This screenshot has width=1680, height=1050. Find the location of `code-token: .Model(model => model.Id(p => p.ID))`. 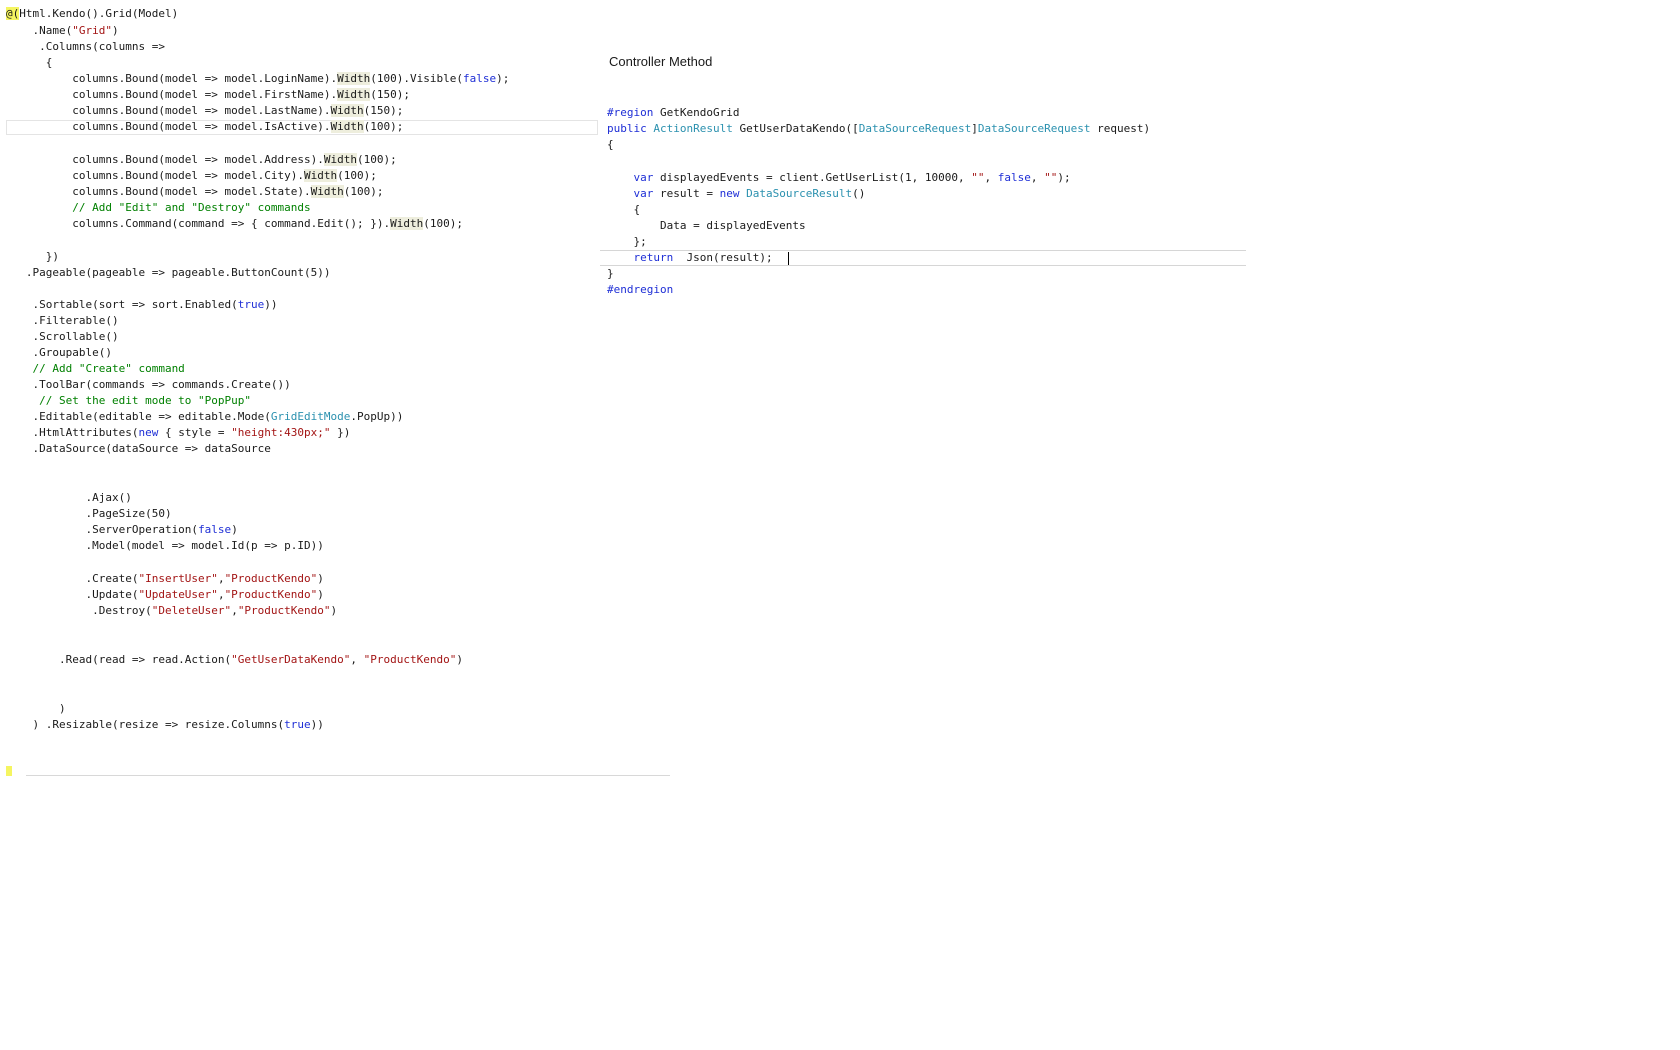

code-token: .Model(model => model.Id(p => p.ID)) is located at coordinates (165, 545).